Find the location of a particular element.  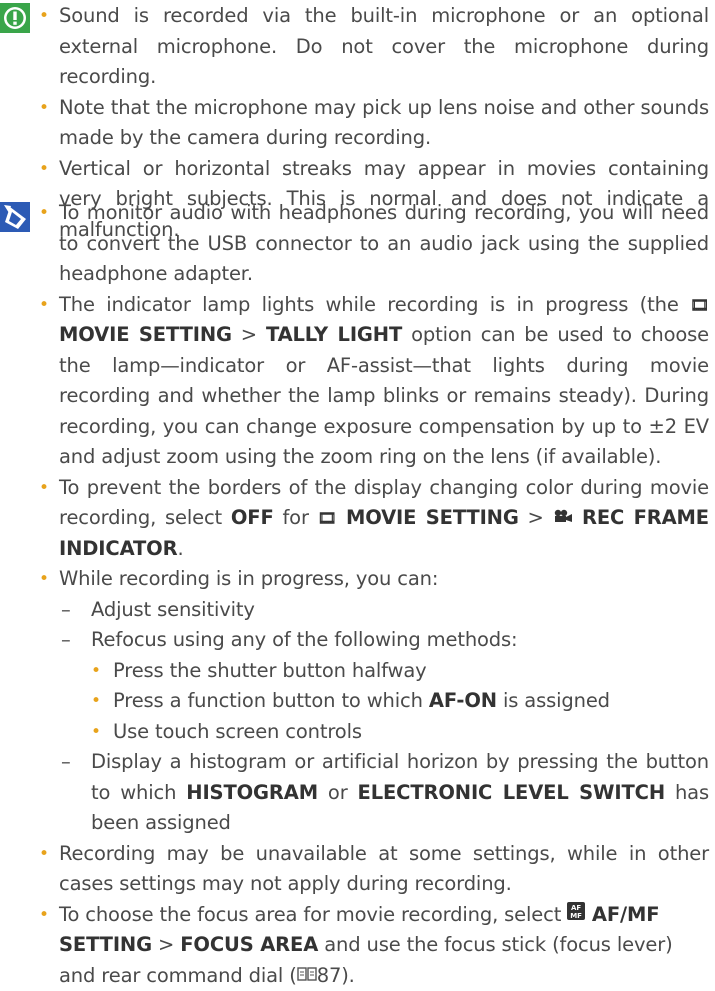

function-name: HISTOGRAM is located at coordinates (252, 792).